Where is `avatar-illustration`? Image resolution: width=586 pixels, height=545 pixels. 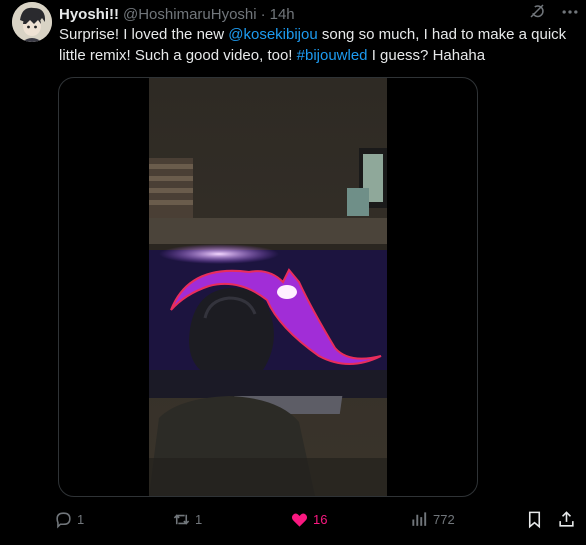
avatar-illustration is located at coordinates (32, 22).